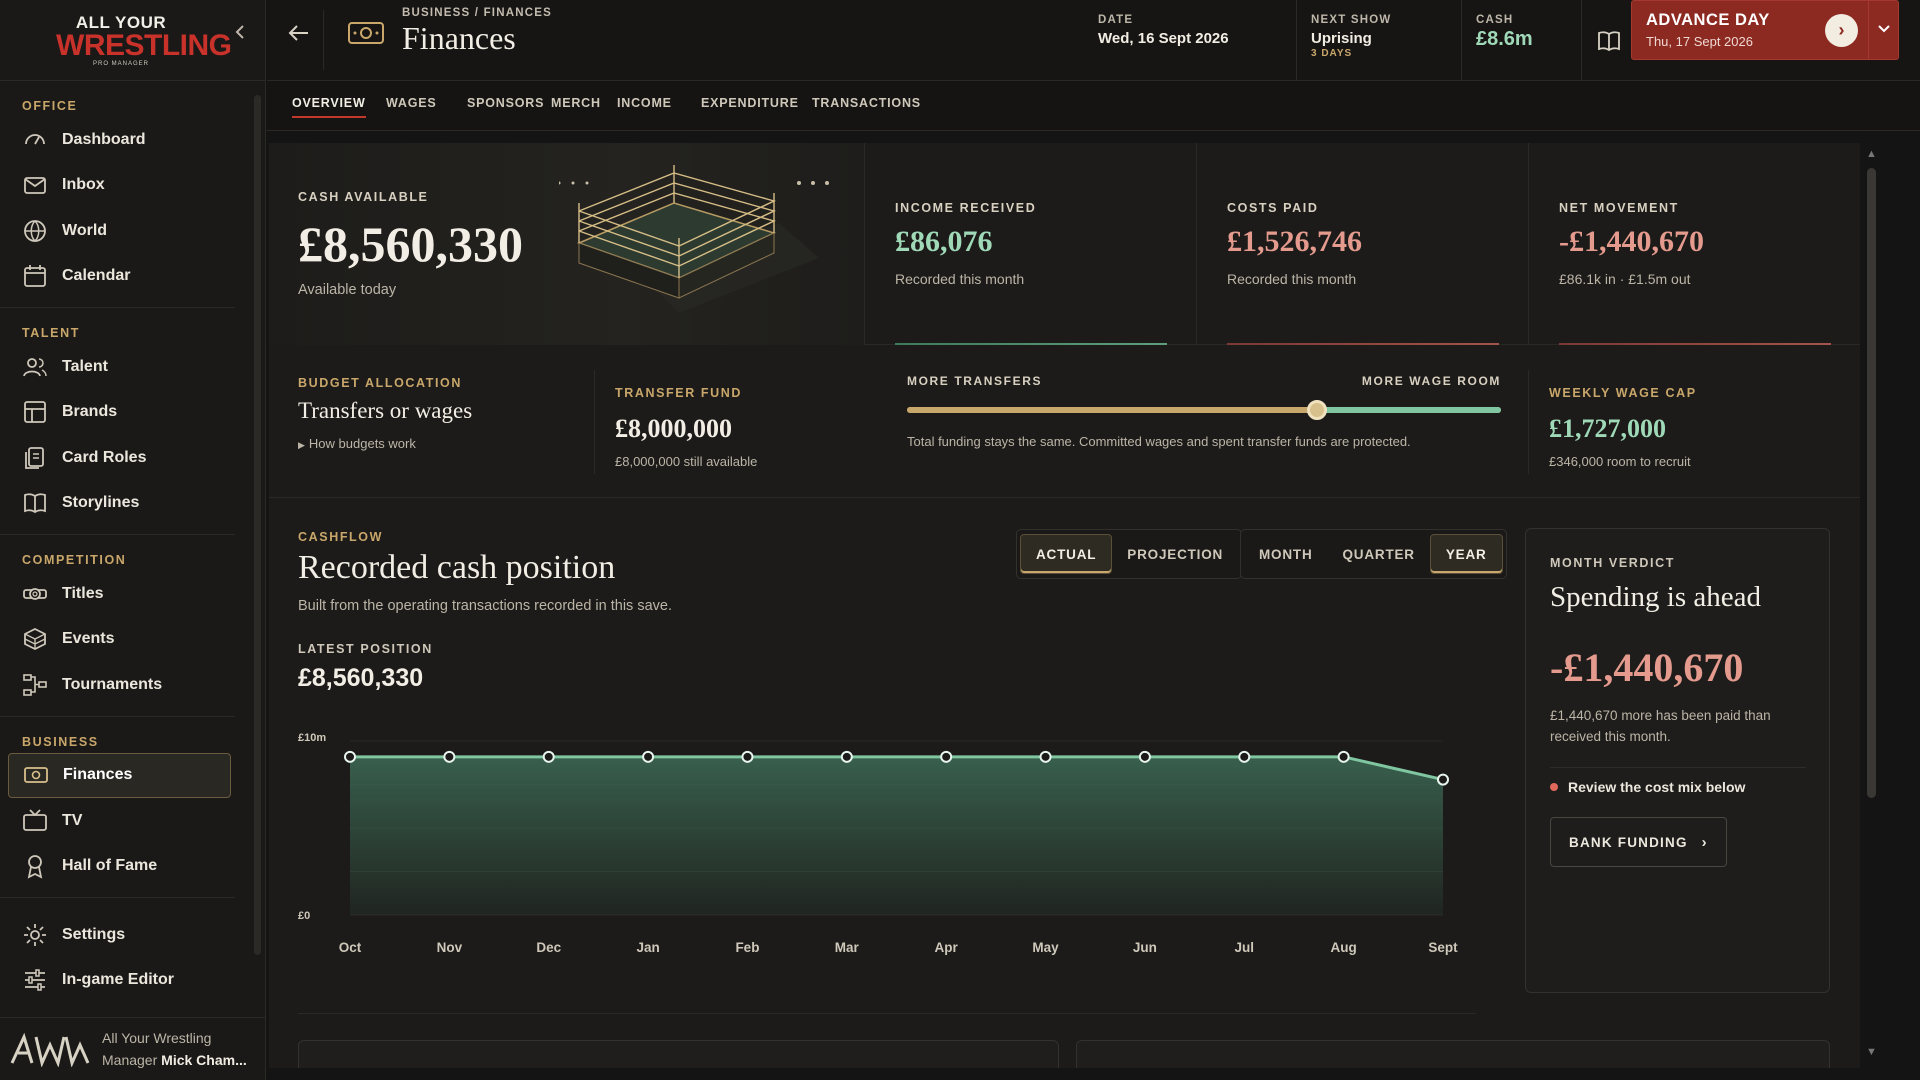 This screenshot has height=1080, width=1920. I want to click on advance-options-dropdown, so click(1883, 30).